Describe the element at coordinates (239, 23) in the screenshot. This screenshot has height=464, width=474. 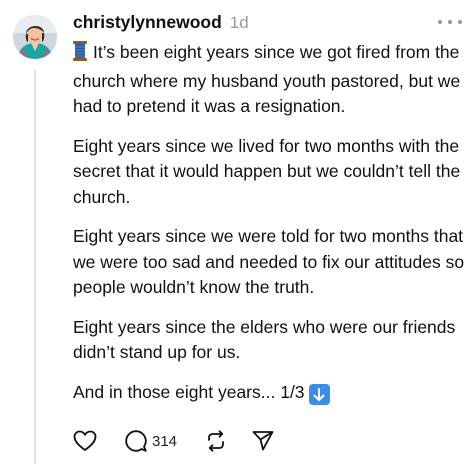
I see `timestamp: 1d` at that location.